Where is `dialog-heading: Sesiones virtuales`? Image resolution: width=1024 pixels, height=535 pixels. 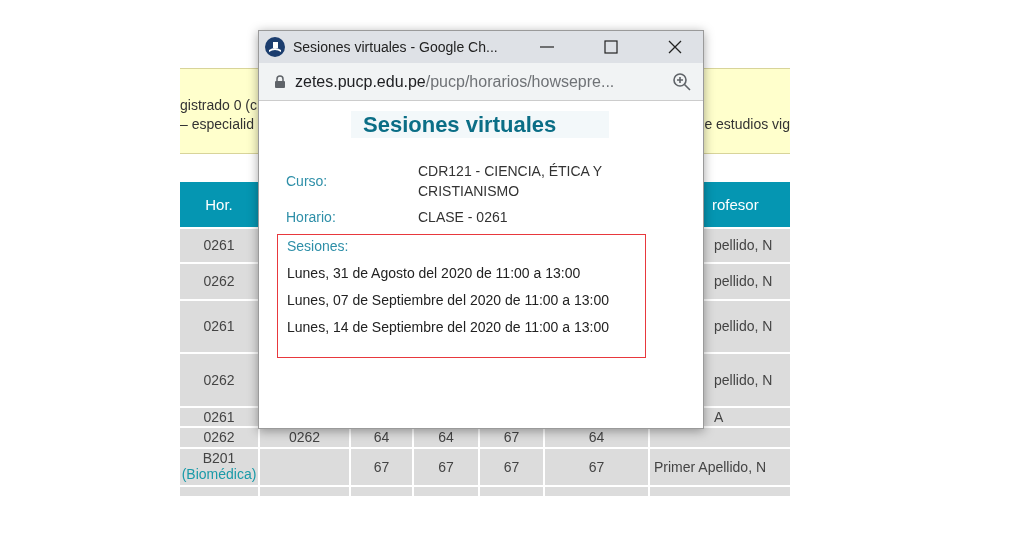 dialog-heading: Sesiones virtuales is located at coordinates (480, 124).